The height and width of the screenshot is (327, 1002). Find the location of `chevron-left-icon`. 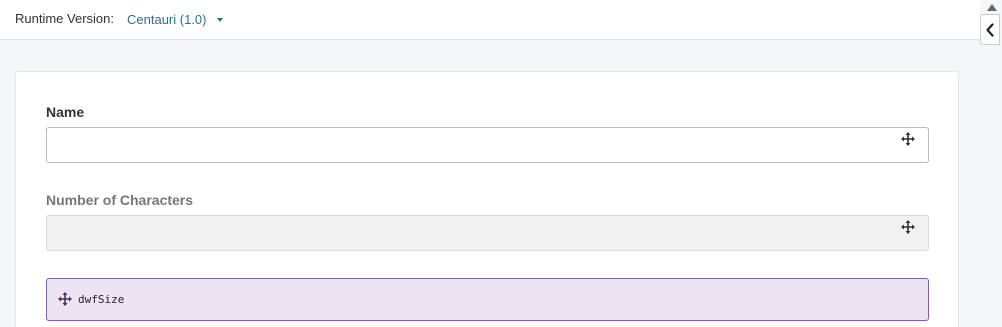

chevron-left-icon is located at coordinates (990, 30).